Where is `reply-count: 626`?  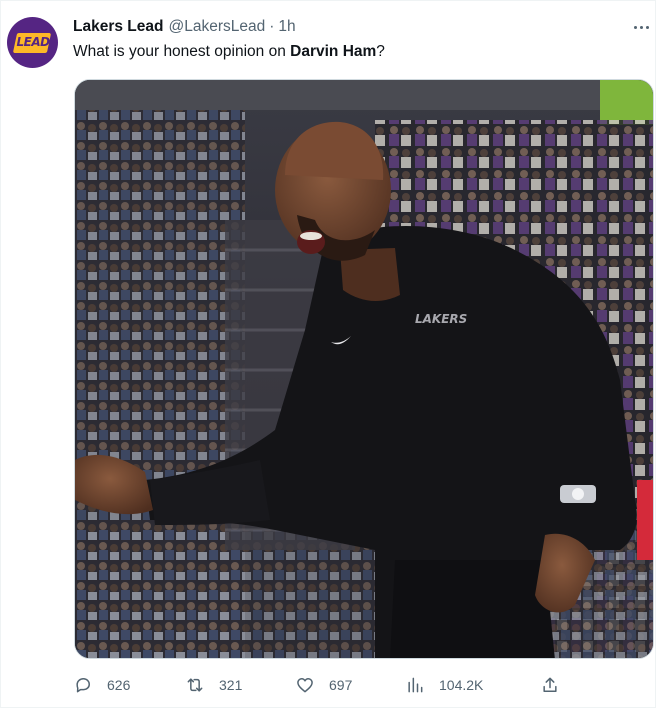
reply-count: 626 is located at coordinates (119, 685).